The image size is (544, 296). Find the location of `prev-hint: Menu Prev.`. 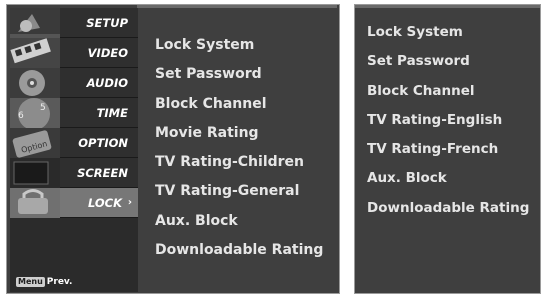

prev-hint: Menu Prev. is located at coordinates (44, 282).